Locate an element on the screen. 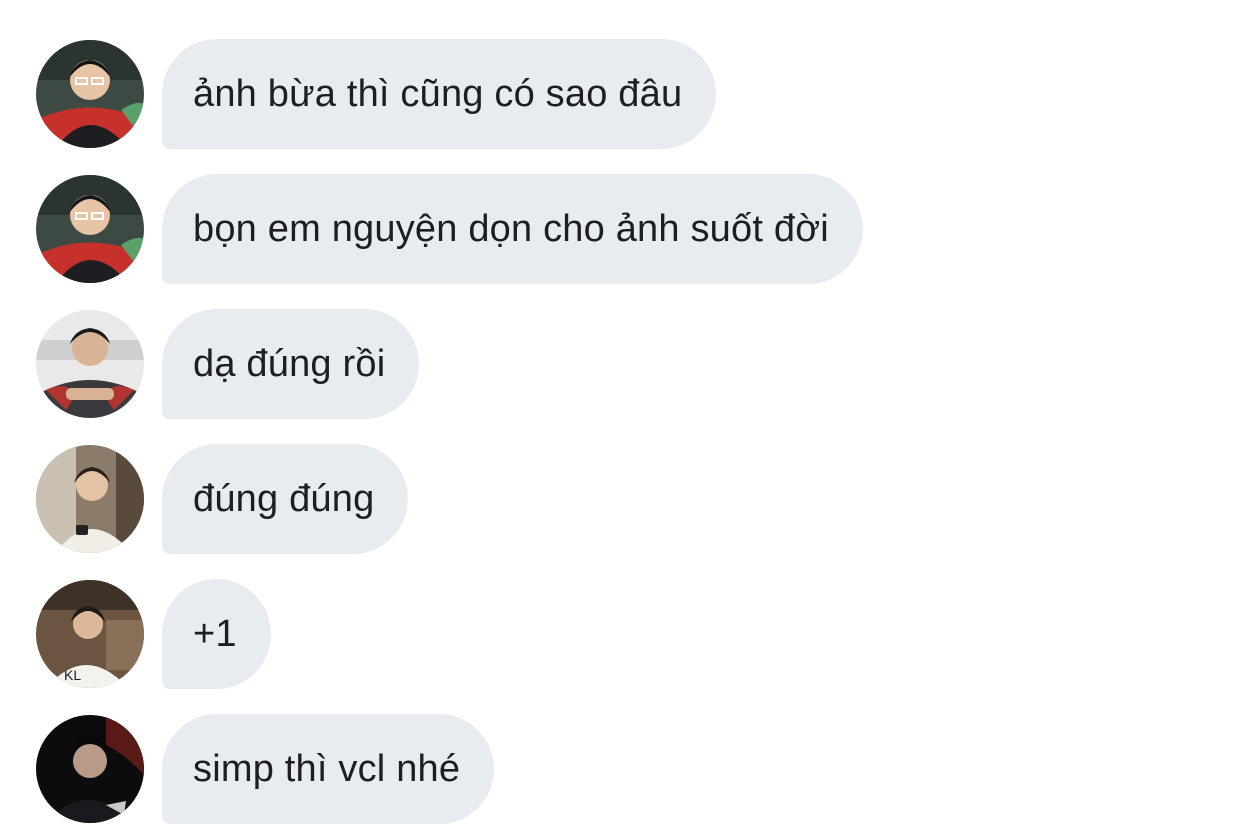 The image size is (1242, 834). message-bubble: dạ đúng rồi is located at coordinates (291, 364).